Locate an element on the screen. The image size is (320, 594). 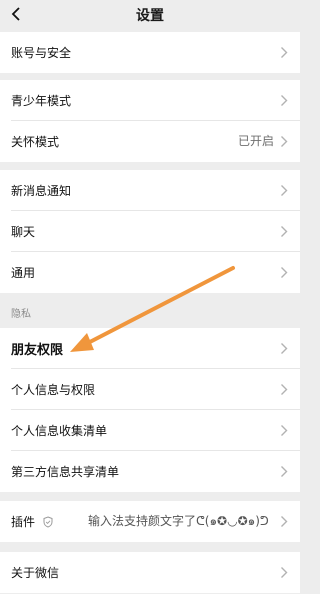
row-general: 通用 is located at coordinates (150, 272).